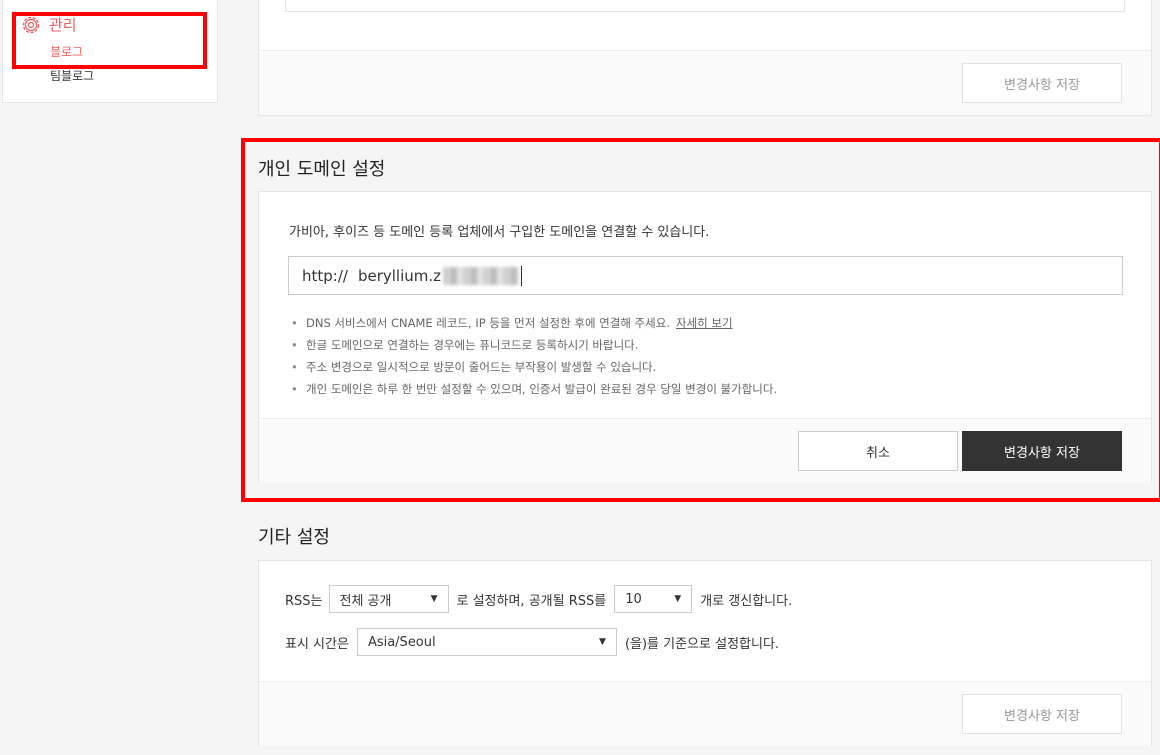 This screenshot has height=755, width=1160. Describe the element at coordinates (633, 599) in the screenshot. I see `rss-count-value: 10` at that location.